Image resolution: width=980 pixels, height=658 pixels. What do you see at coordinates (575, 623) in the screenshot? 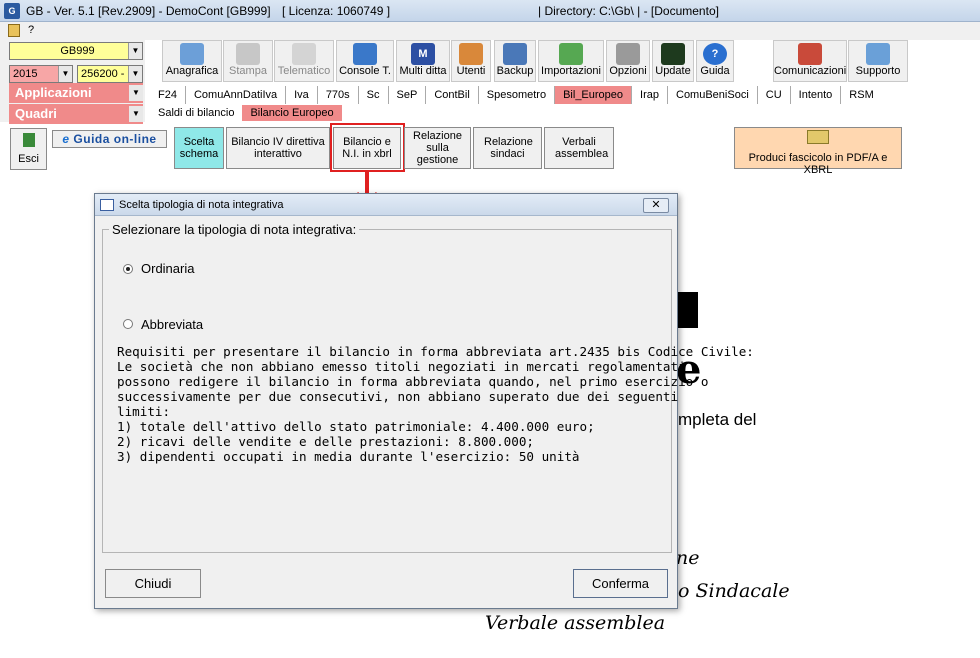
I see `background-text-4: Verbale assemblea` at bounding box center [575, 623].